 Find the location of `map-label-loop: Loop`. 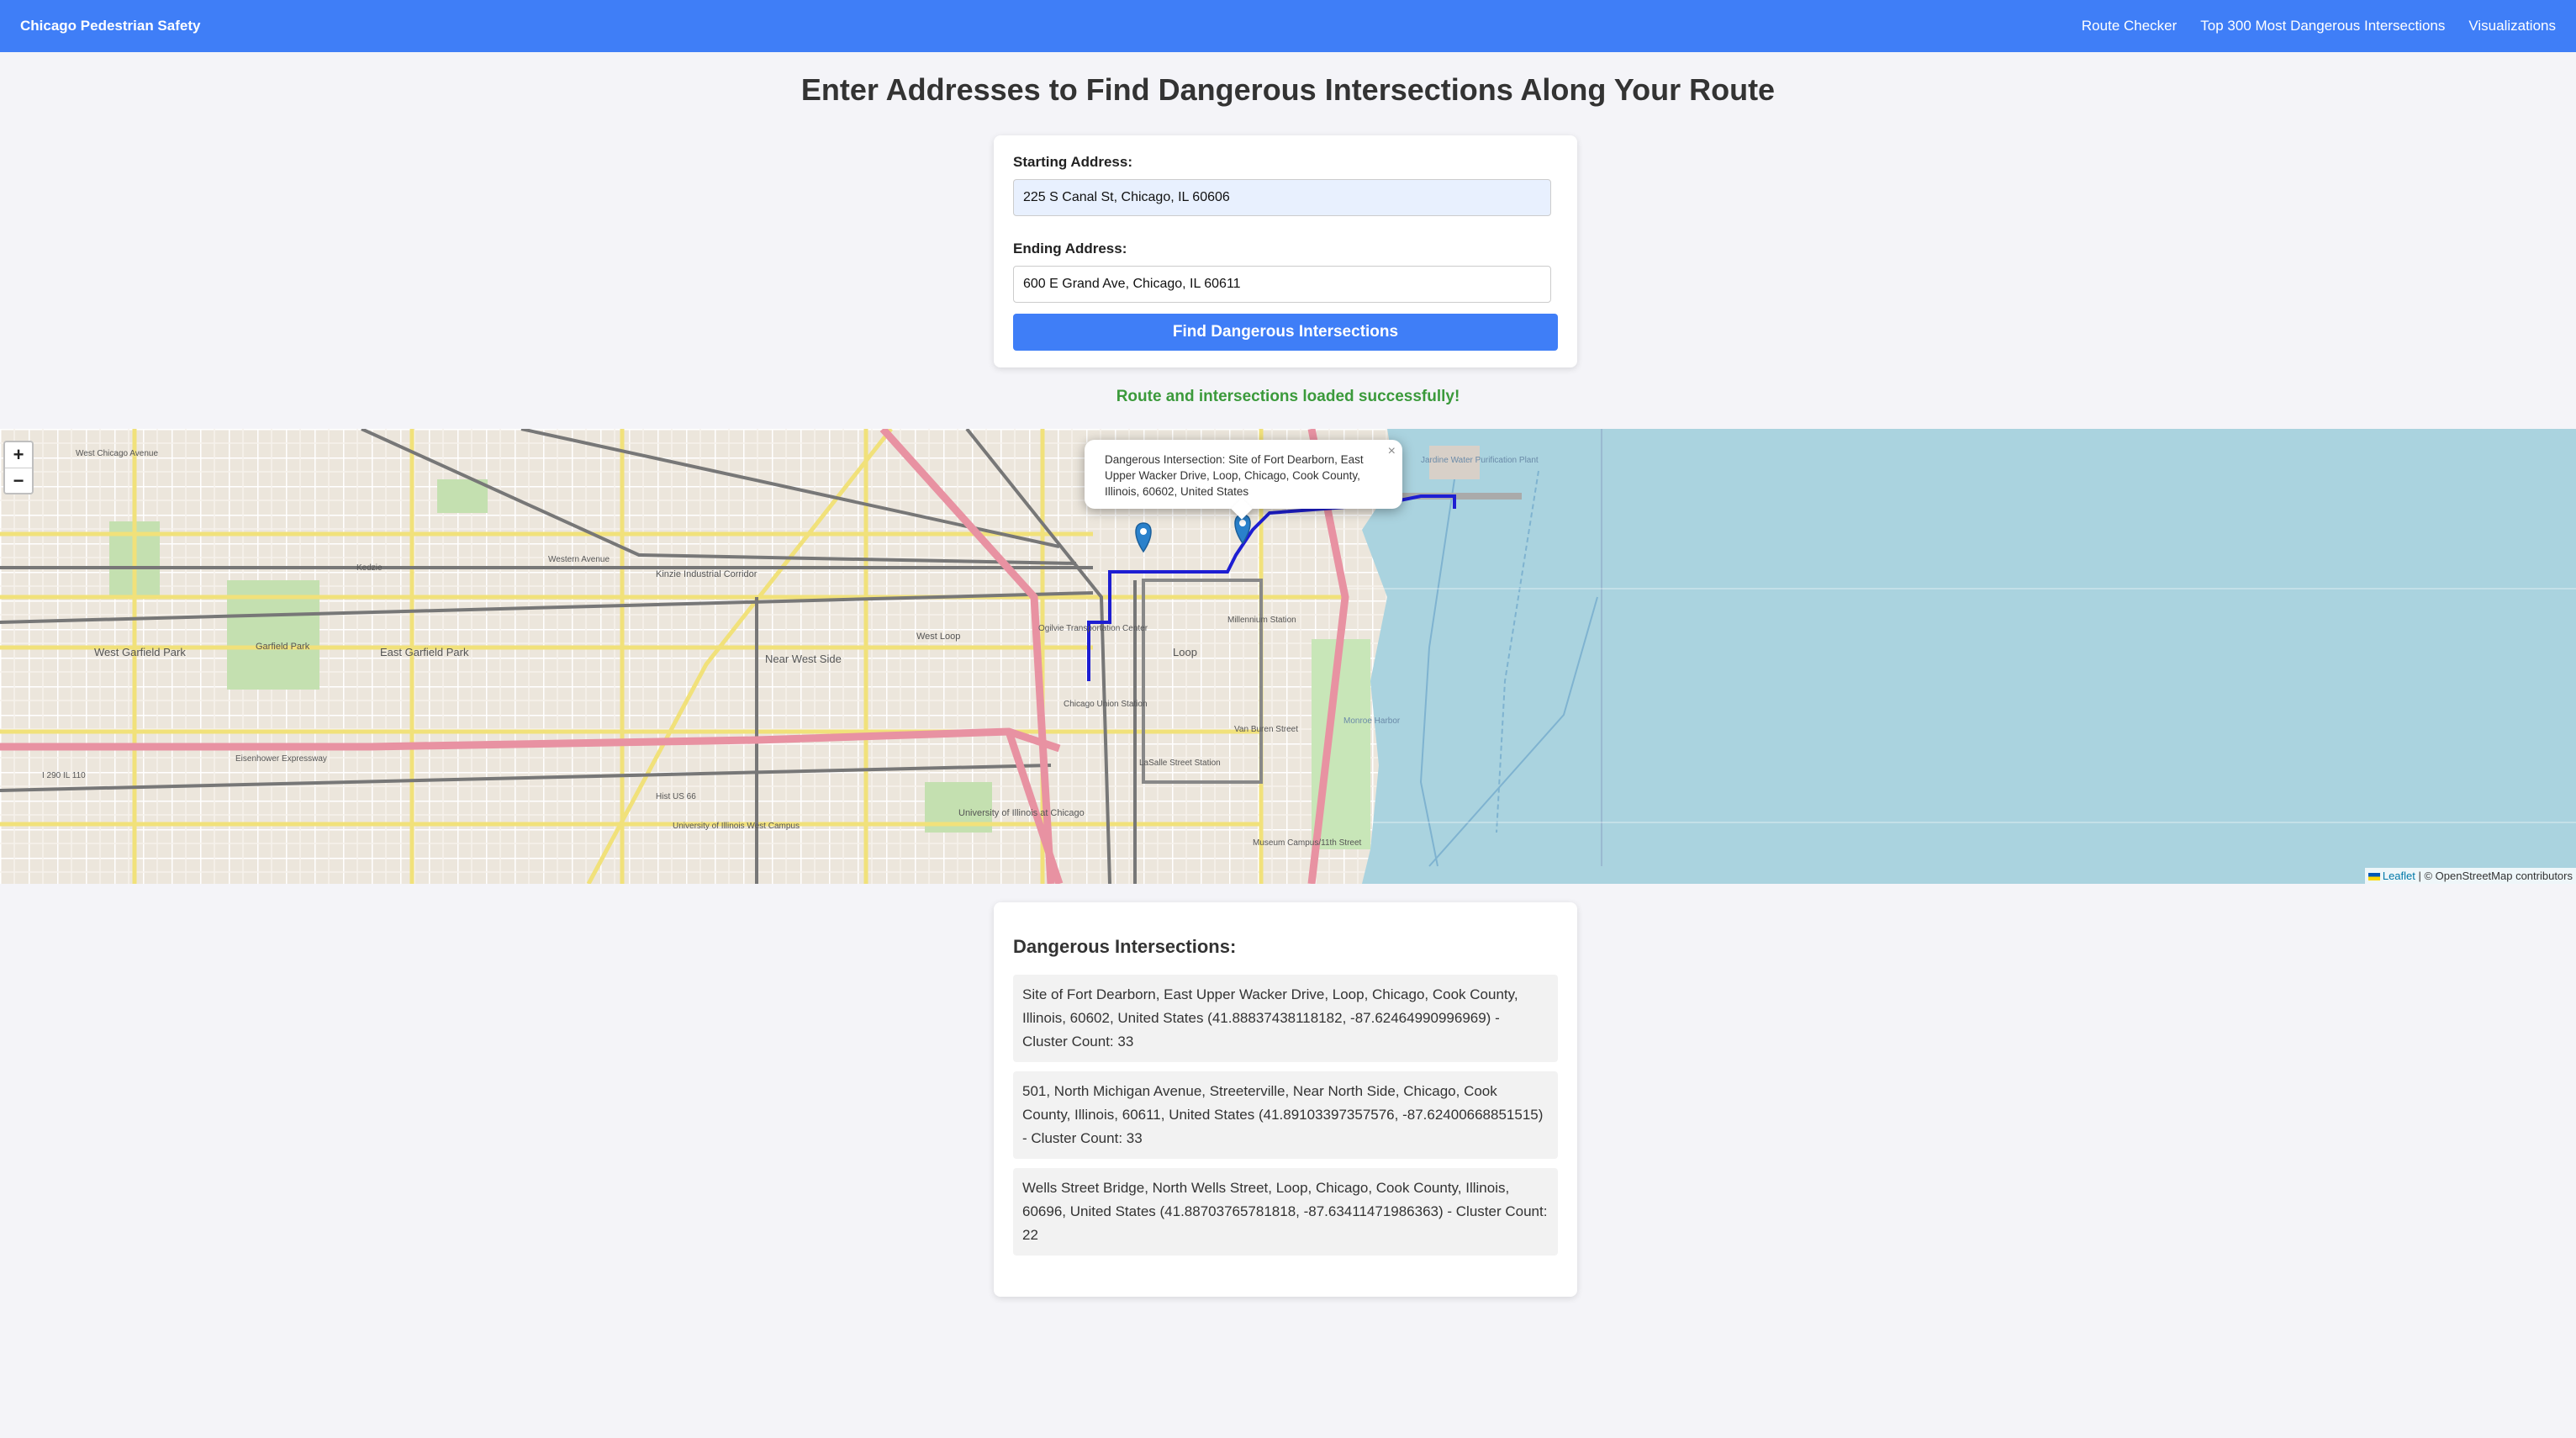

map-label-loop: Loop is located at coordinates (1185, 652).